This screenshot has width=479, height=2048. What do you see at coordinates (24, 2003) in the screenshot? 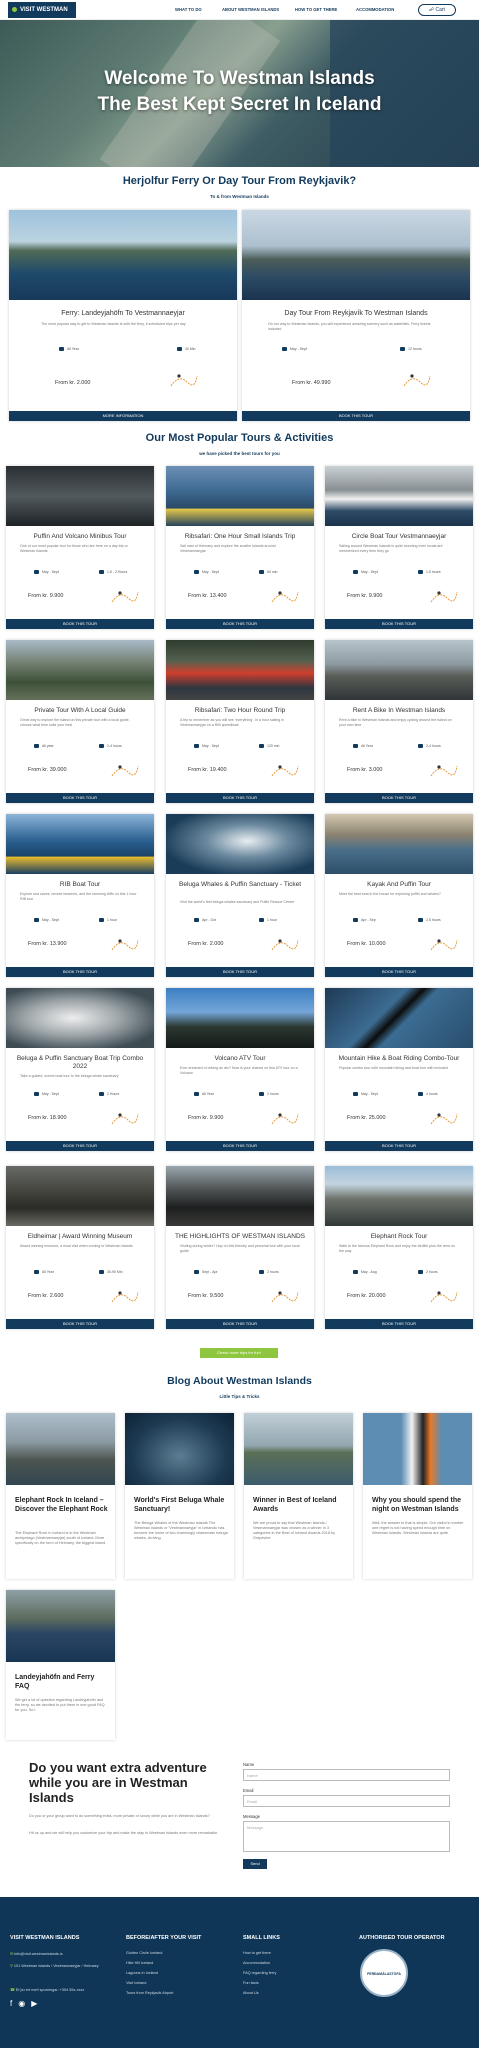
I see `instagram-icon: ◉` at bounding box center [24, 2003].